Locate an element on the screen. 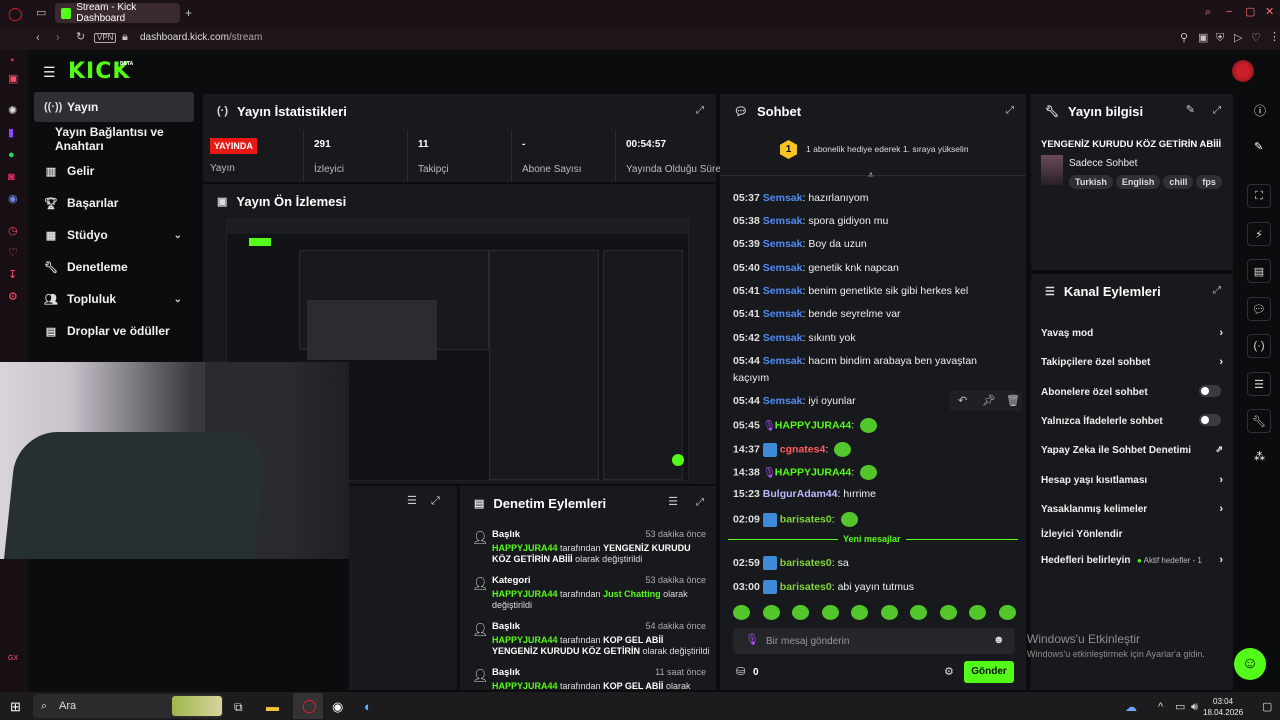 The image size is (1280, 720). play-icon: ▷ is located at coordinates (1238, 38).